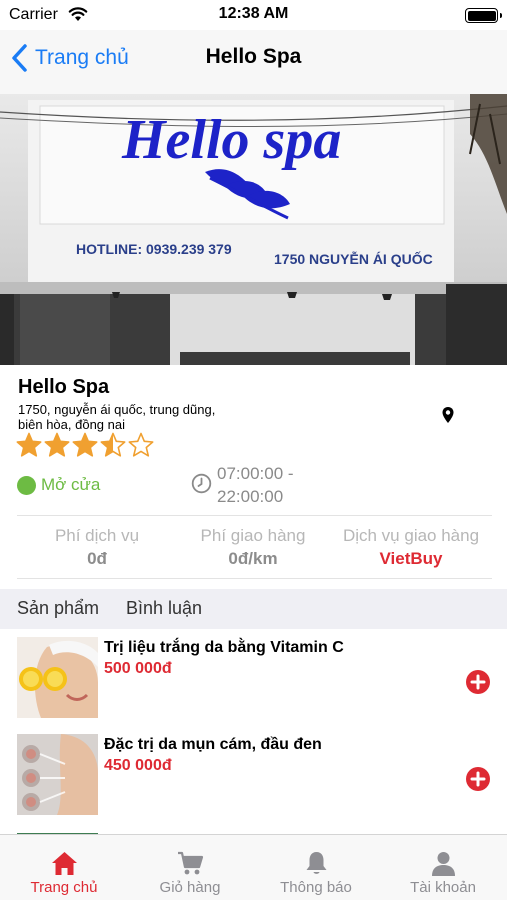 The height and width of the screenshot is (900, 507). I want to click on opening-hours-start: 07:00:00 -, so click(255, 473).